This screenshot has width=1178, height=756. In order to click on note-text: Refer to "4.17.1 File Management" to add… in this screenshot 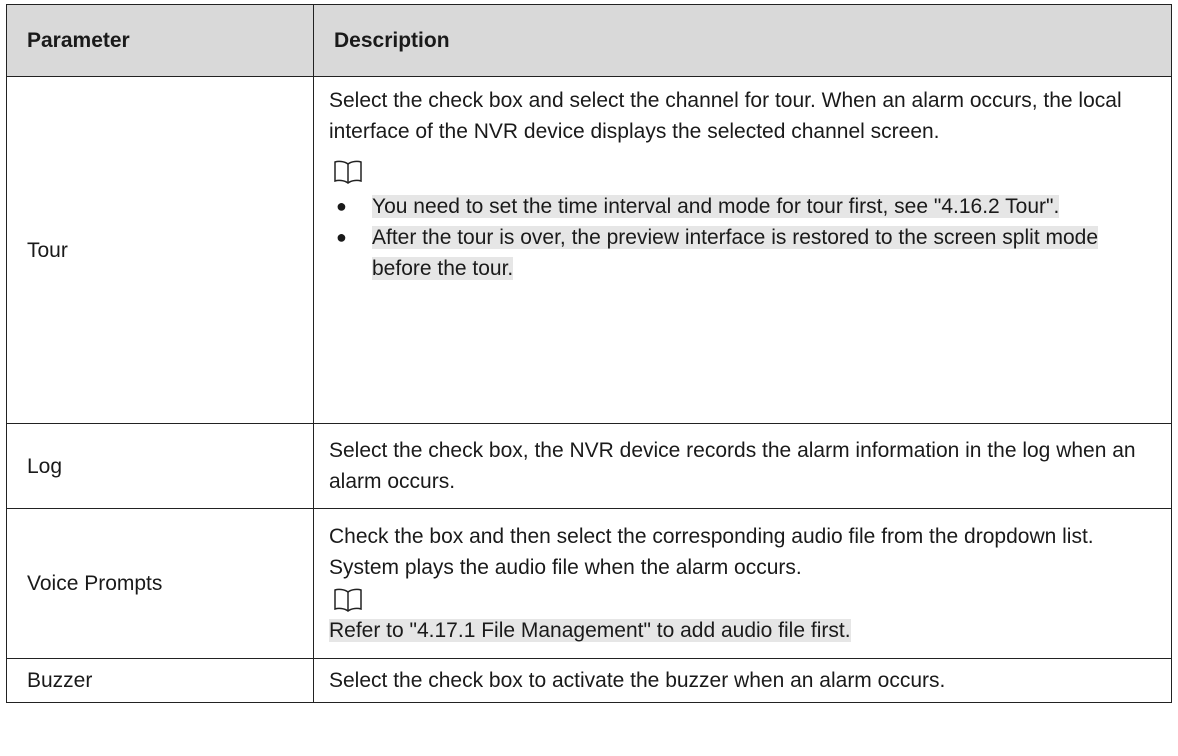, I will do `click(590, 630)`.